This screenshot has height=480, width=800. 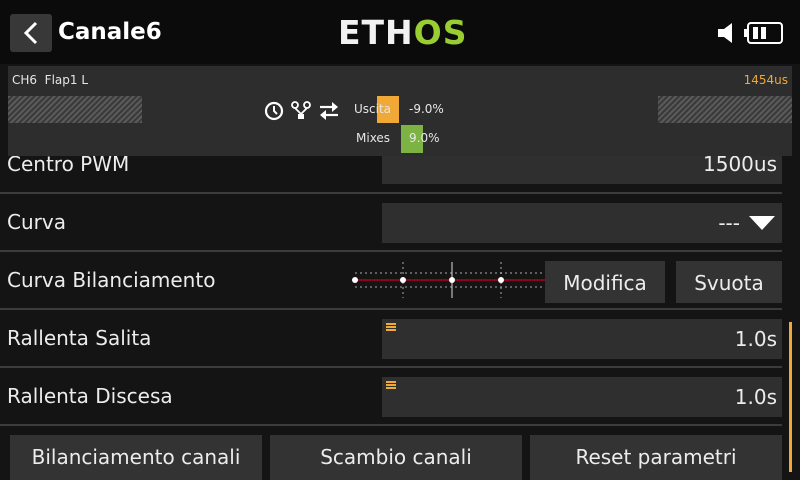 I want to click on slow-up-value: 1.0s, so click(x=755, y=339).